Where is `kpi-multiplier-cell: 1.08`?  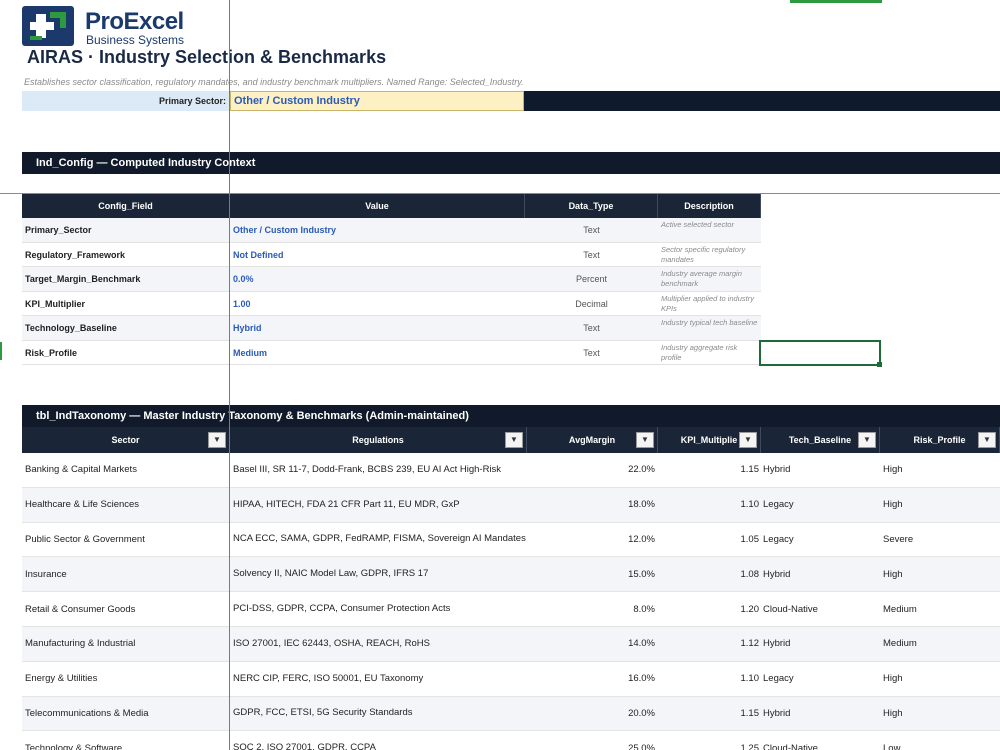
kpi-multiplier-cell: 1.08 is located at coordinates (709, 574).